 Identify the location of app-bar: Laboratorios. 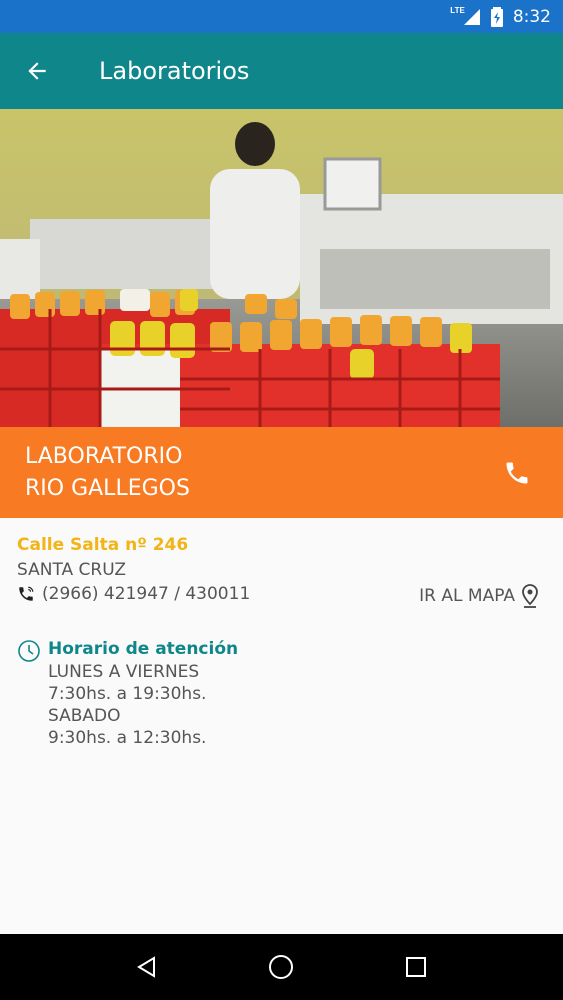
(281, 71).